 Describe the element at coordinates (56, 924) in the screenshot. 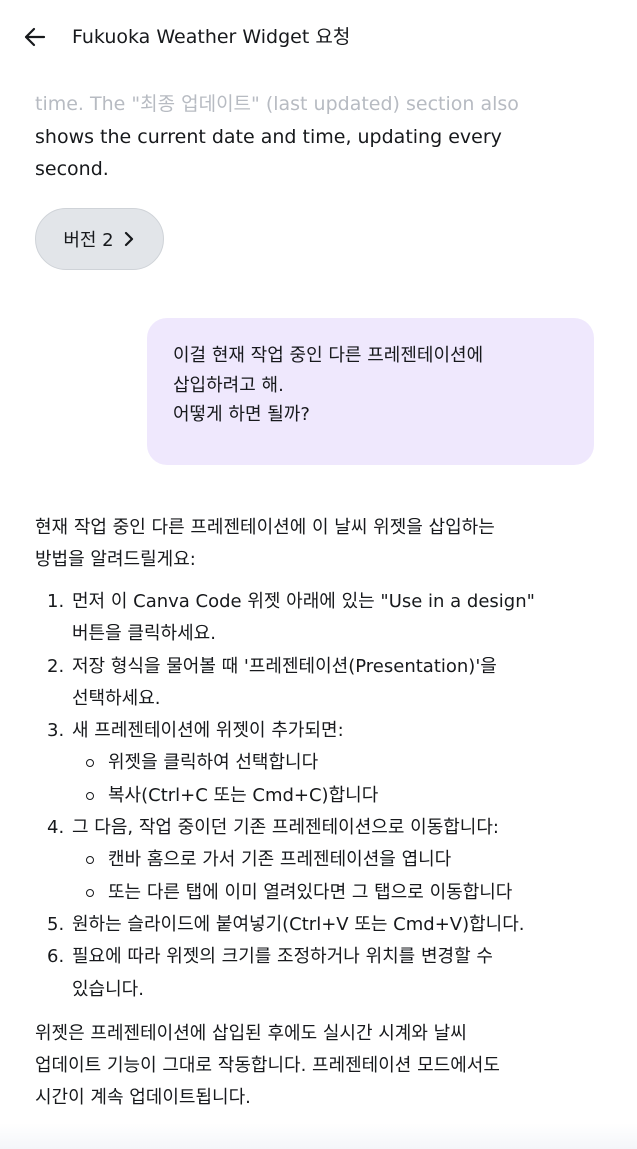

I see `step-number: 5.` at that location.